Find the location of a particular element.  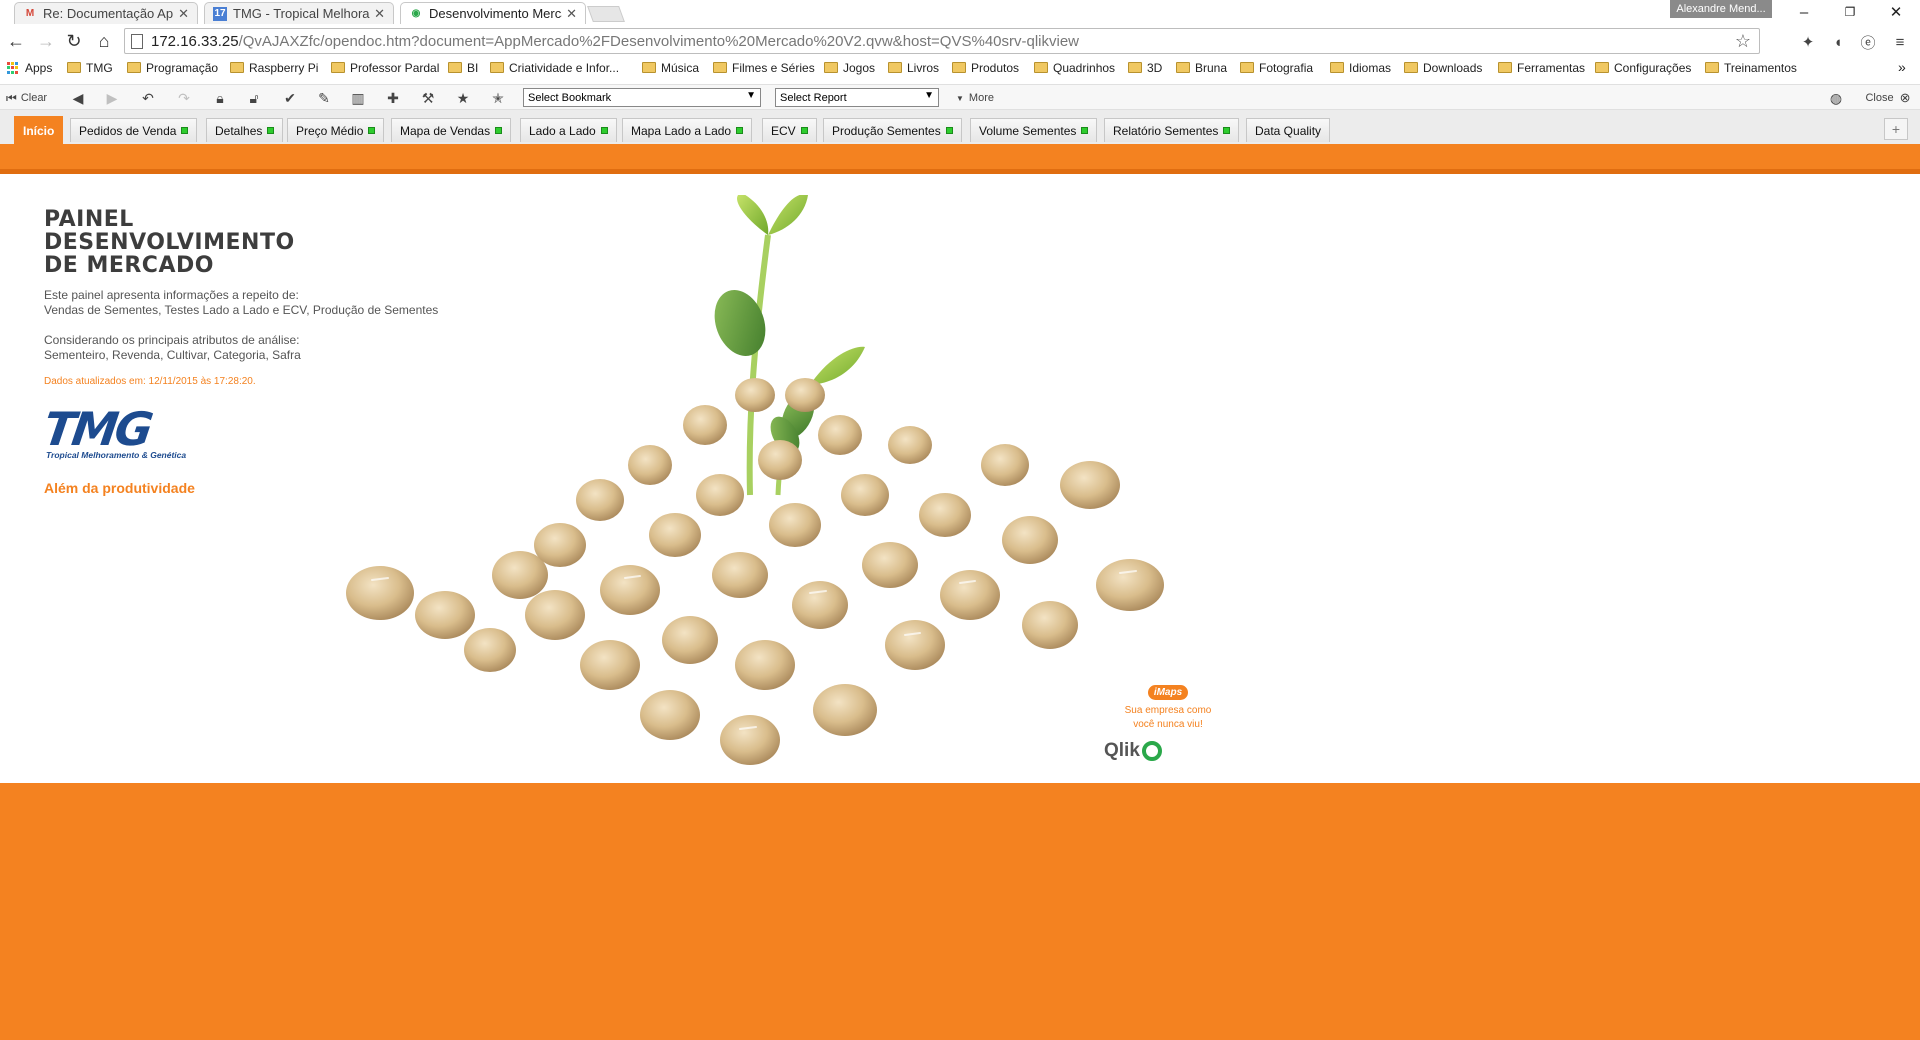

clear-button: ⏮ Clear is located at coordinates (28, 98).